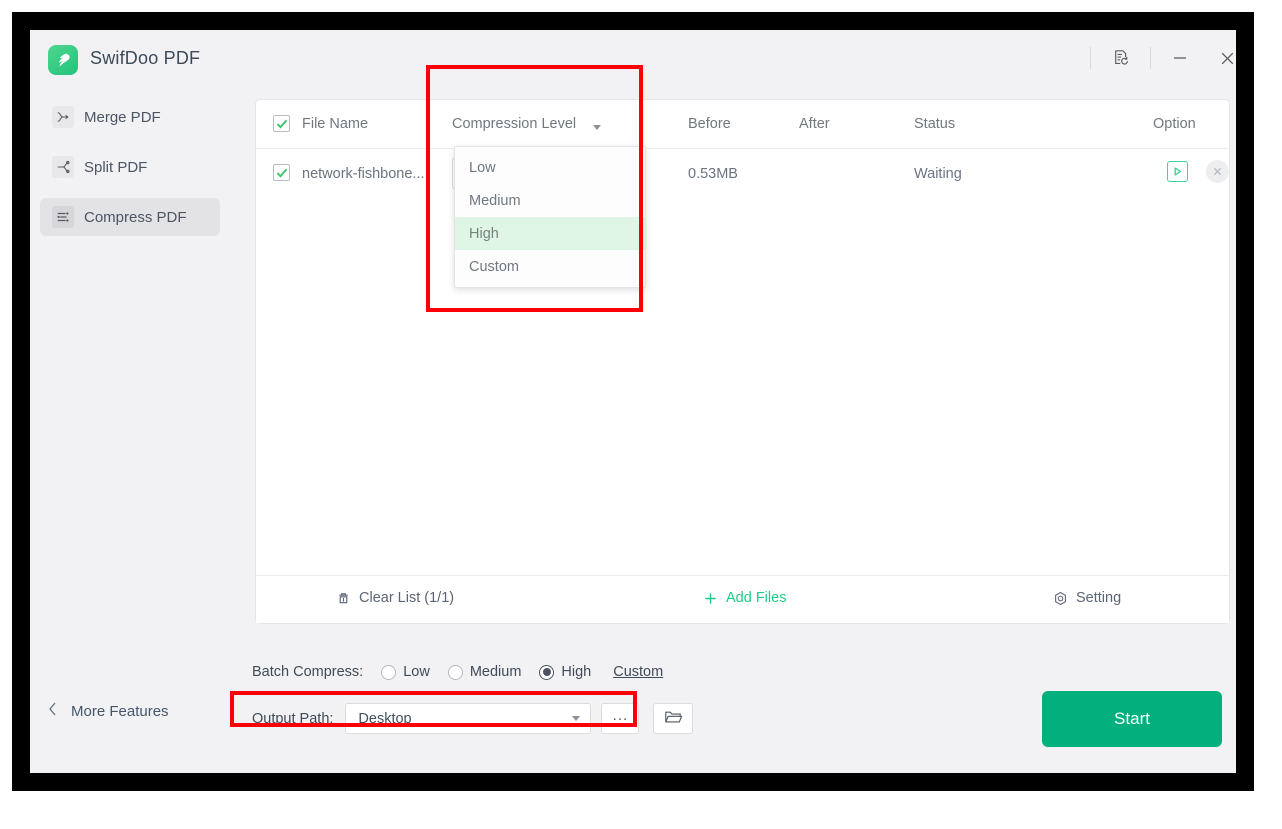 The width and height of the screenshot is (1282, 829). I want to click on split-icon, so click(63, 167).